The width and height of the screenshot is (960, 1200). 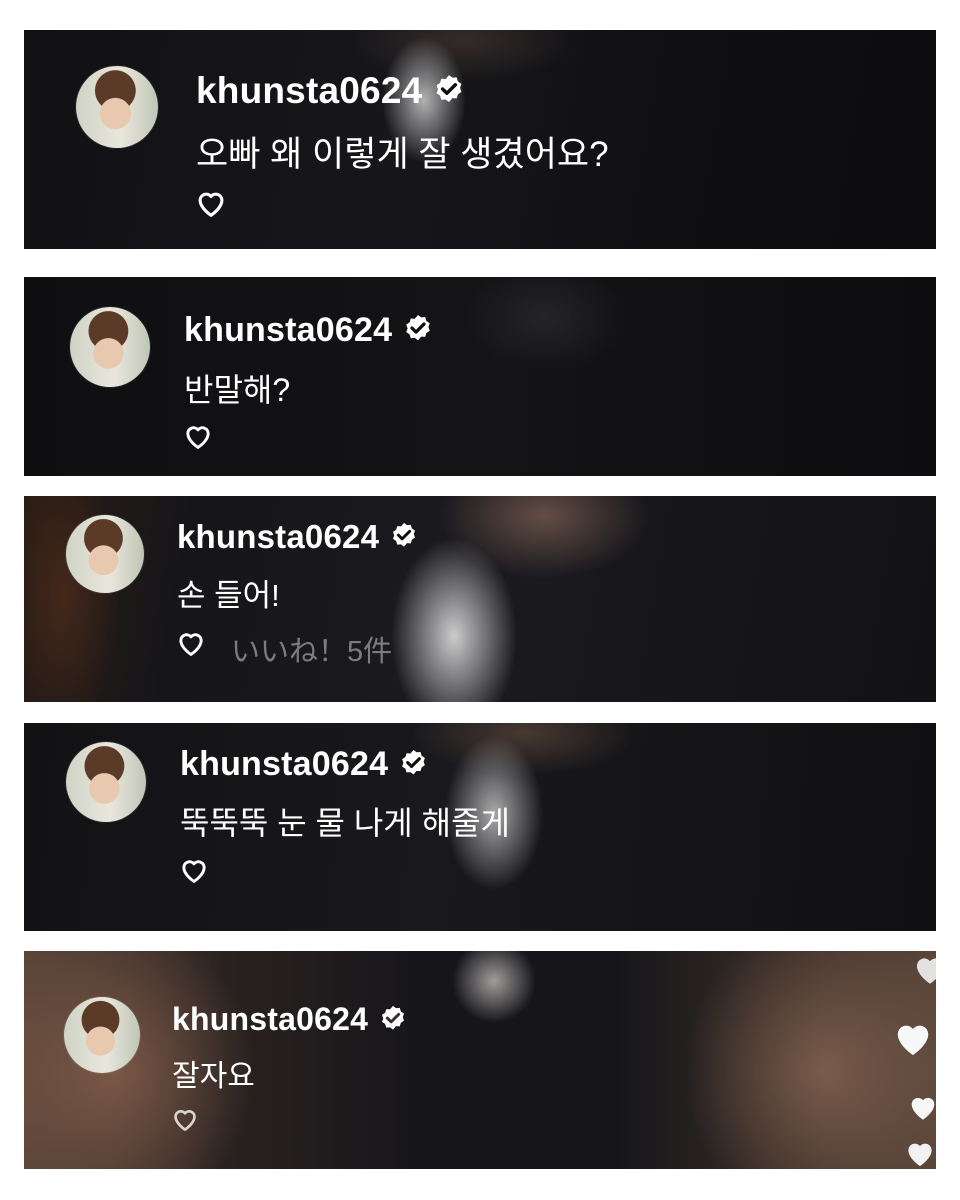 What do you see at coordinates (345, 823) in the screenshot?
I see `comment-text: 뚝뚝뚝 눈 물 나게 해줄게` at bounding box center [345, 823].